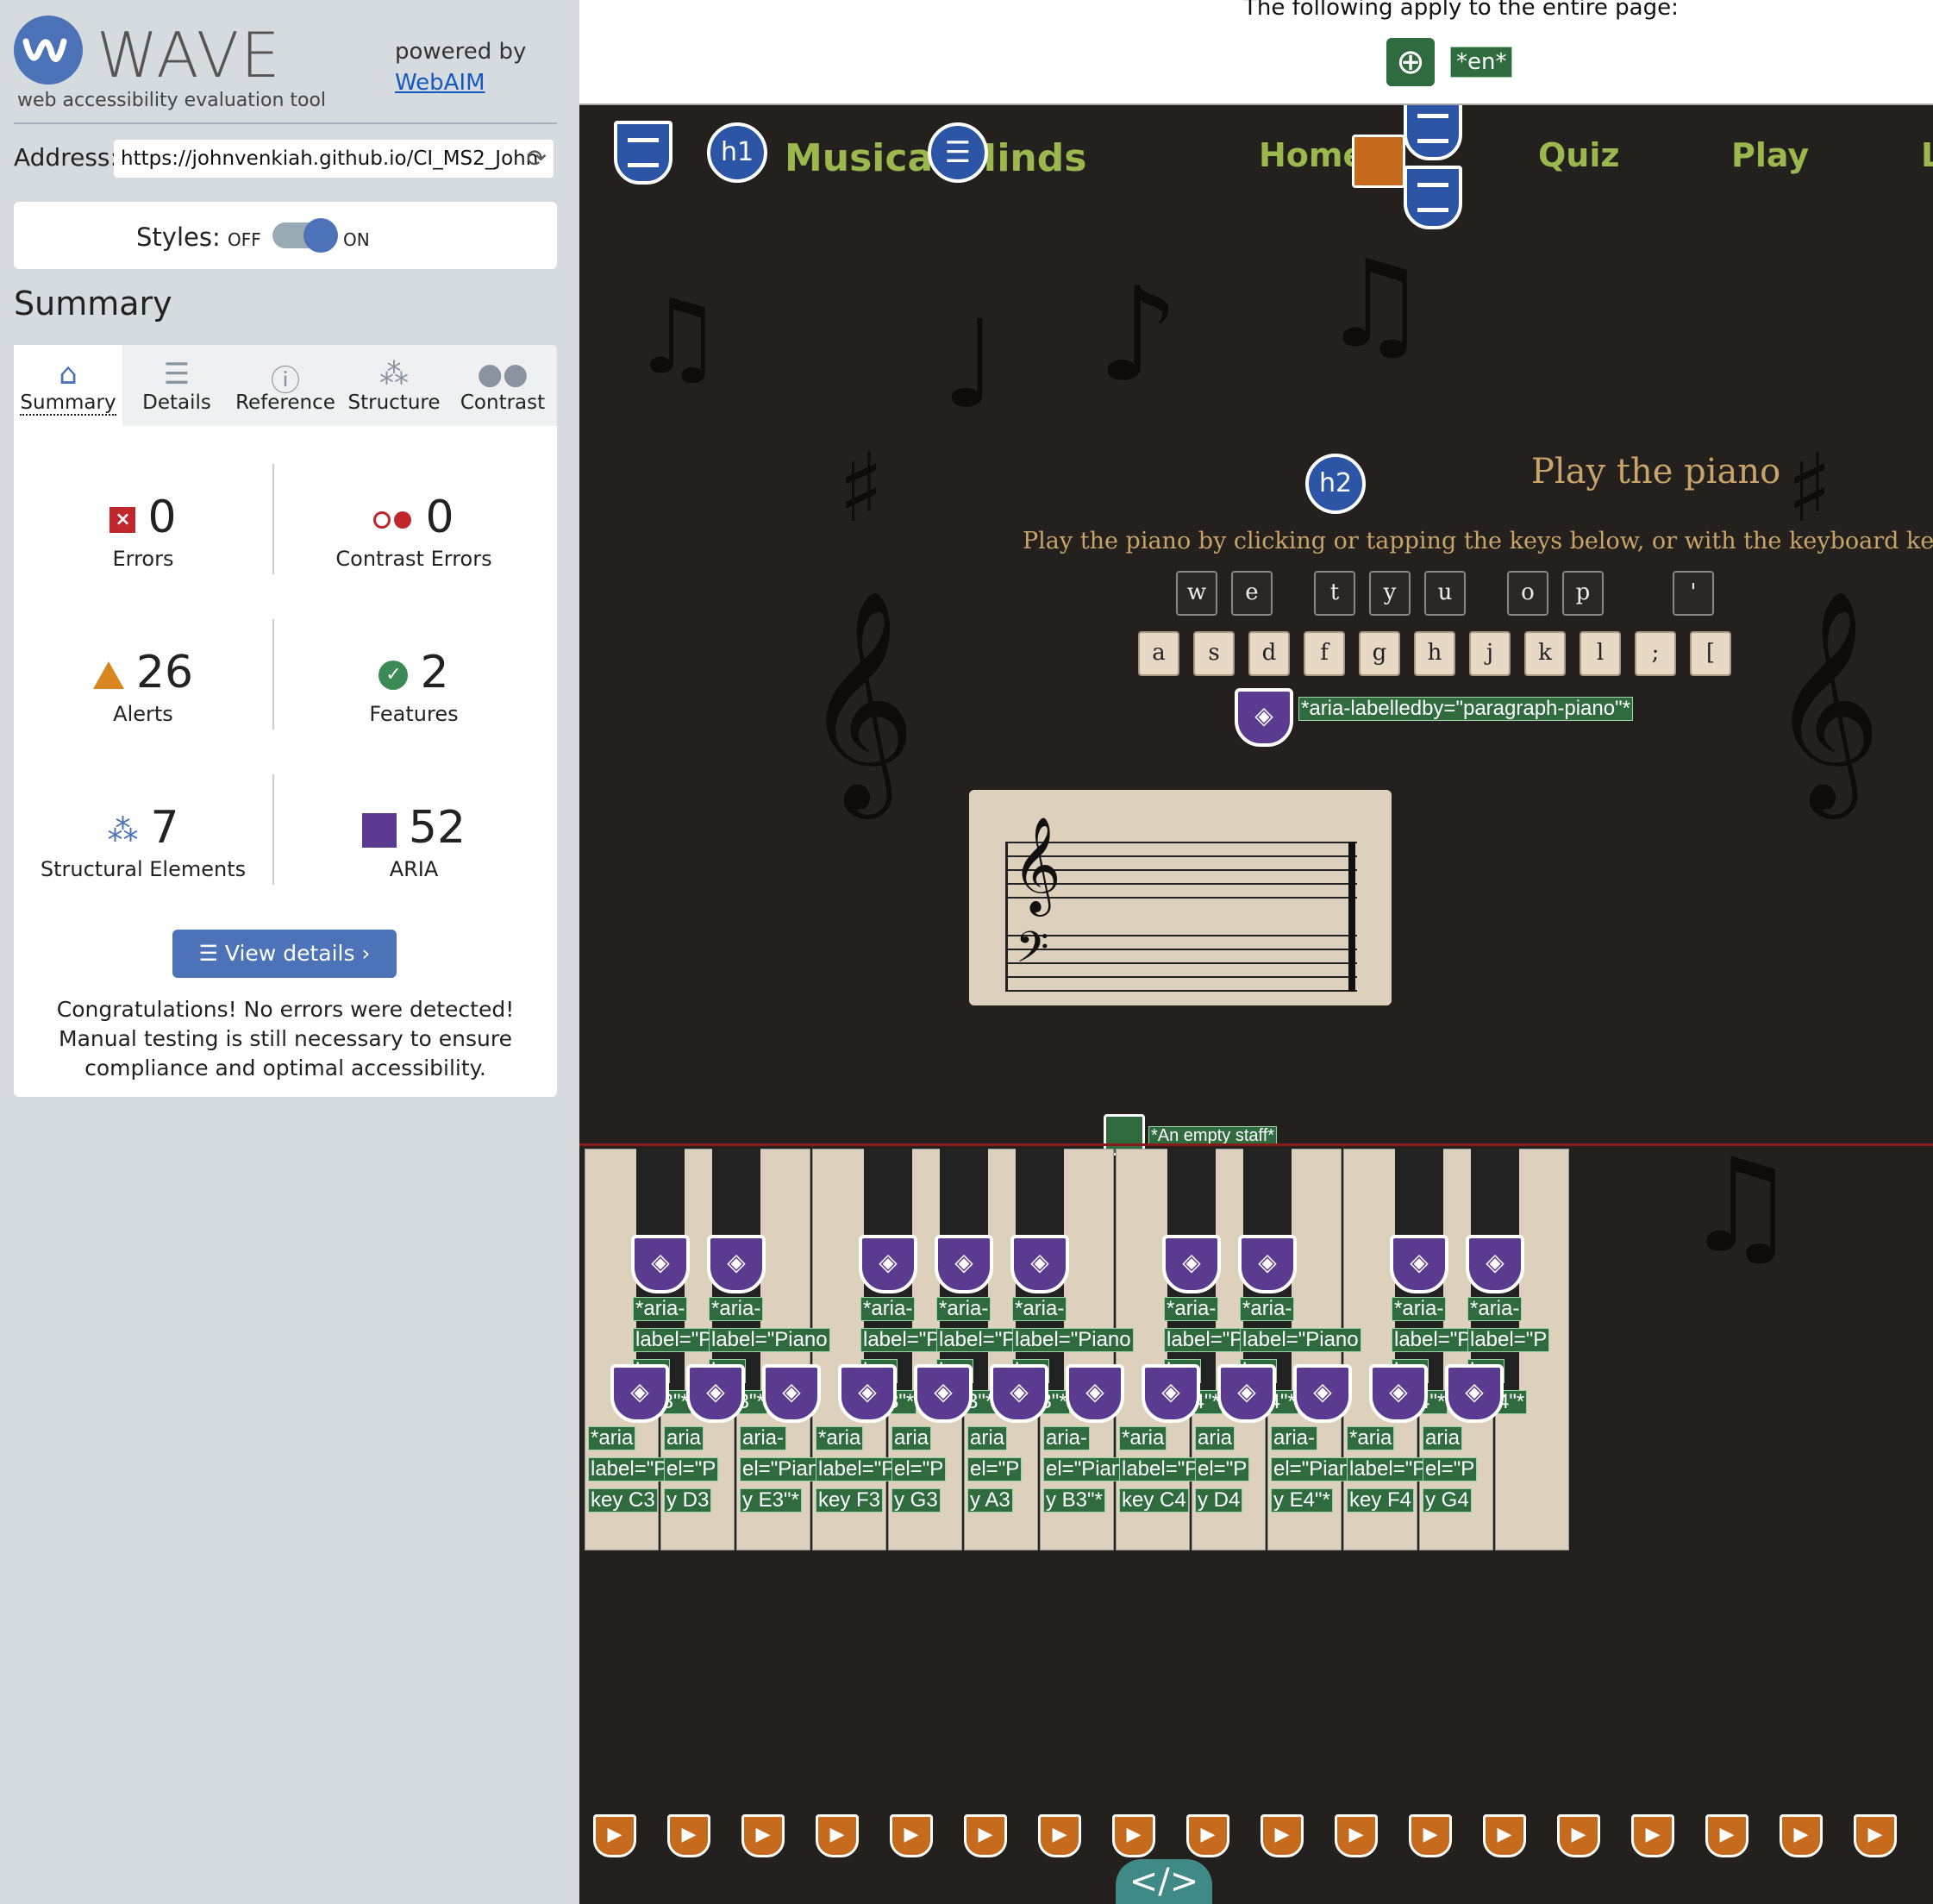  I want to click on note-decoration: ♯, so click(861, 488).